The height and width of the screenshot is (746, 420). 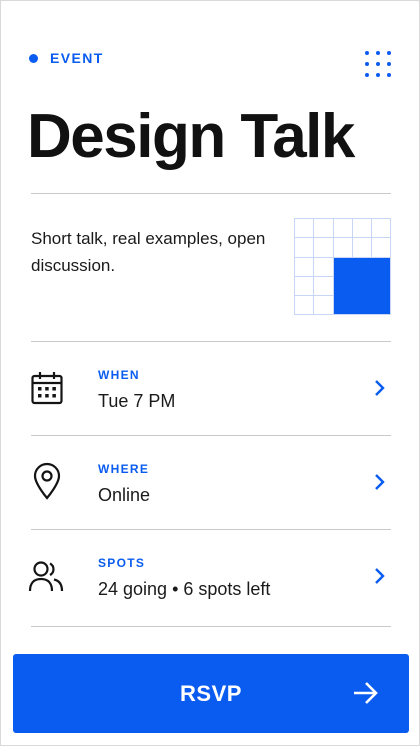 I want to click on detail-label: WHERE, so click(x=124, y=469).